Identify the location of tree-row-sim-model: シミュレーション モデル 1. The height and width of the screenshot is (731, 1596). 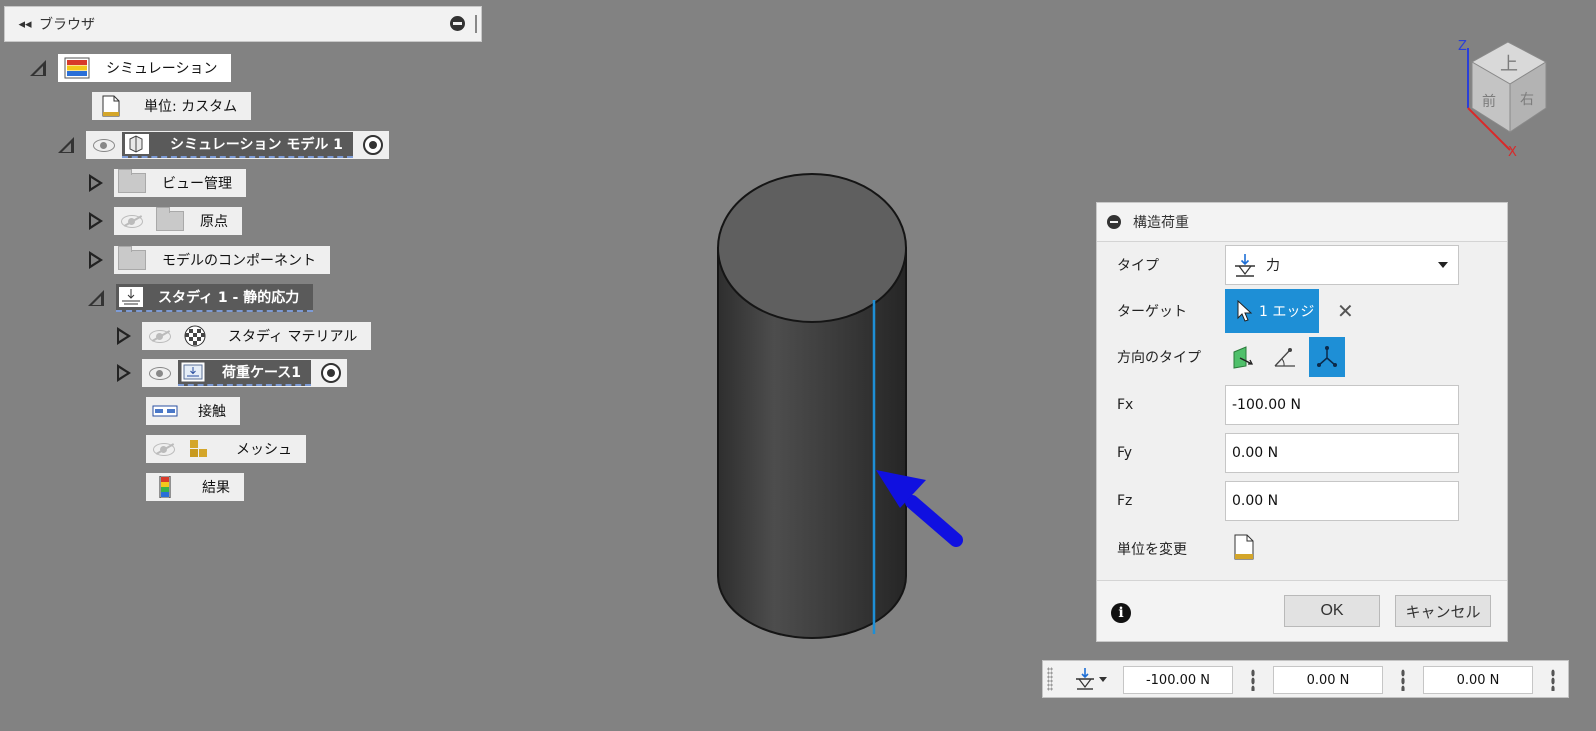
(222, 145).